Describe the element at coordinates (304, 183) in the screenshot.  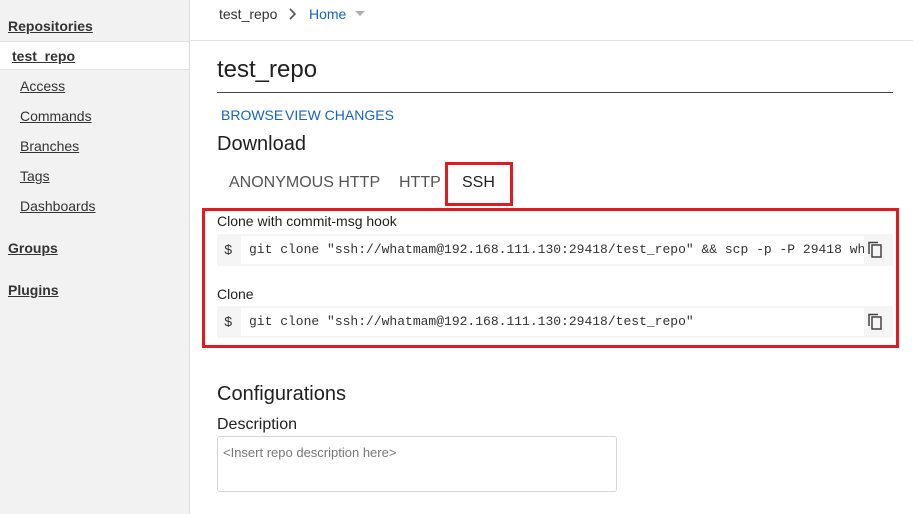
I see `tab-anonymous-http: ANONYMOUS HTTP` at that location.